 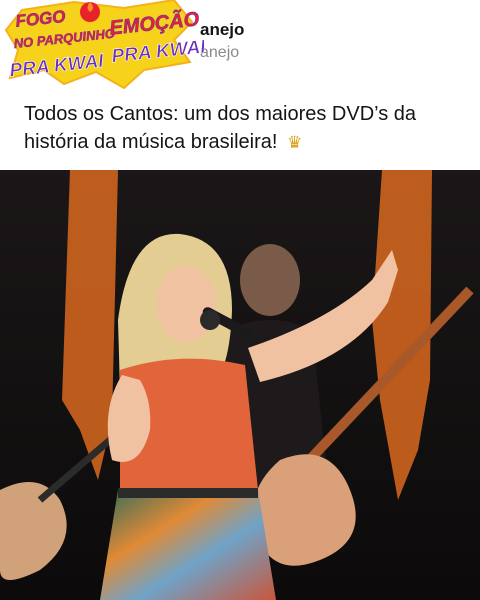 What do you see at coordinates (222, 30) in the screenshot?
I see `author-name: anejo` at bounding box center [222, 30].